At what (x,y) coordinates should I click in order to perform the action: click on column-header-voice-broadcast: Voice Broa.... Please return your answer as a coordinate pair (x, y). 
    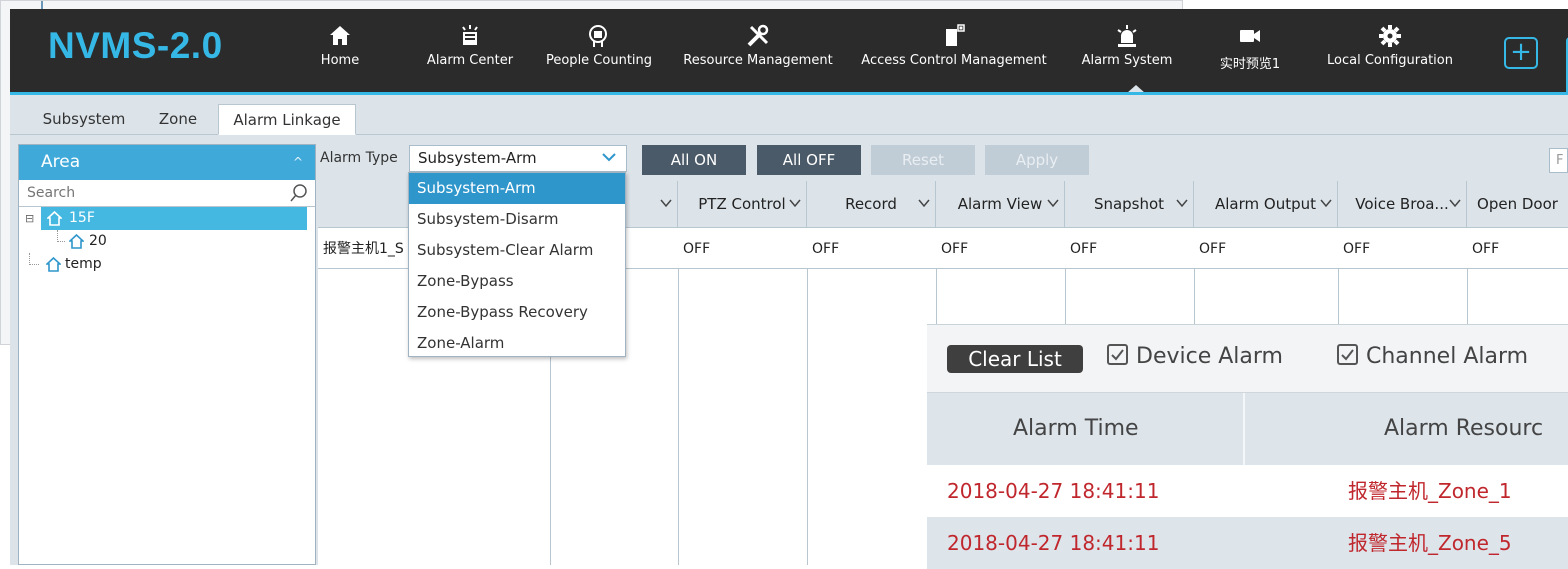
    Looking at the image, I should click on (1402, 204).